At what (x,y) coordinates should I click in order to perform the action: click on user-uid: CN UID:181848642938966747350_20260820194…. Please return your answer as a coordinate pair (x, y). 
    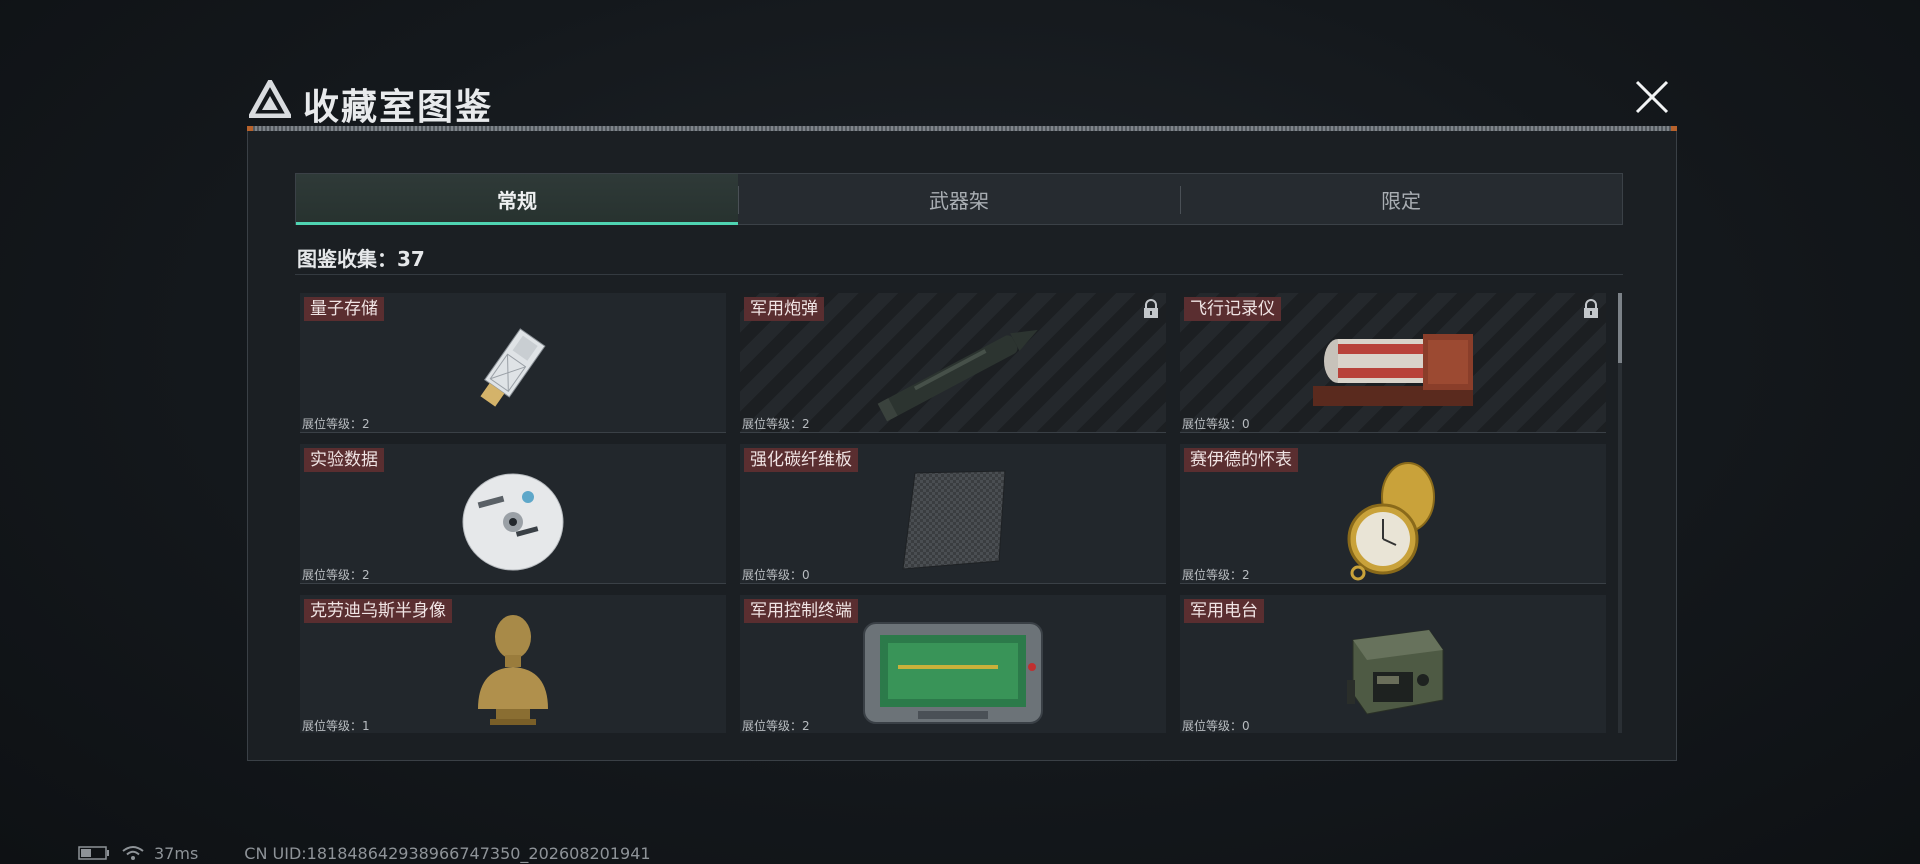
    Looking at the image, I should click on (447, 853).